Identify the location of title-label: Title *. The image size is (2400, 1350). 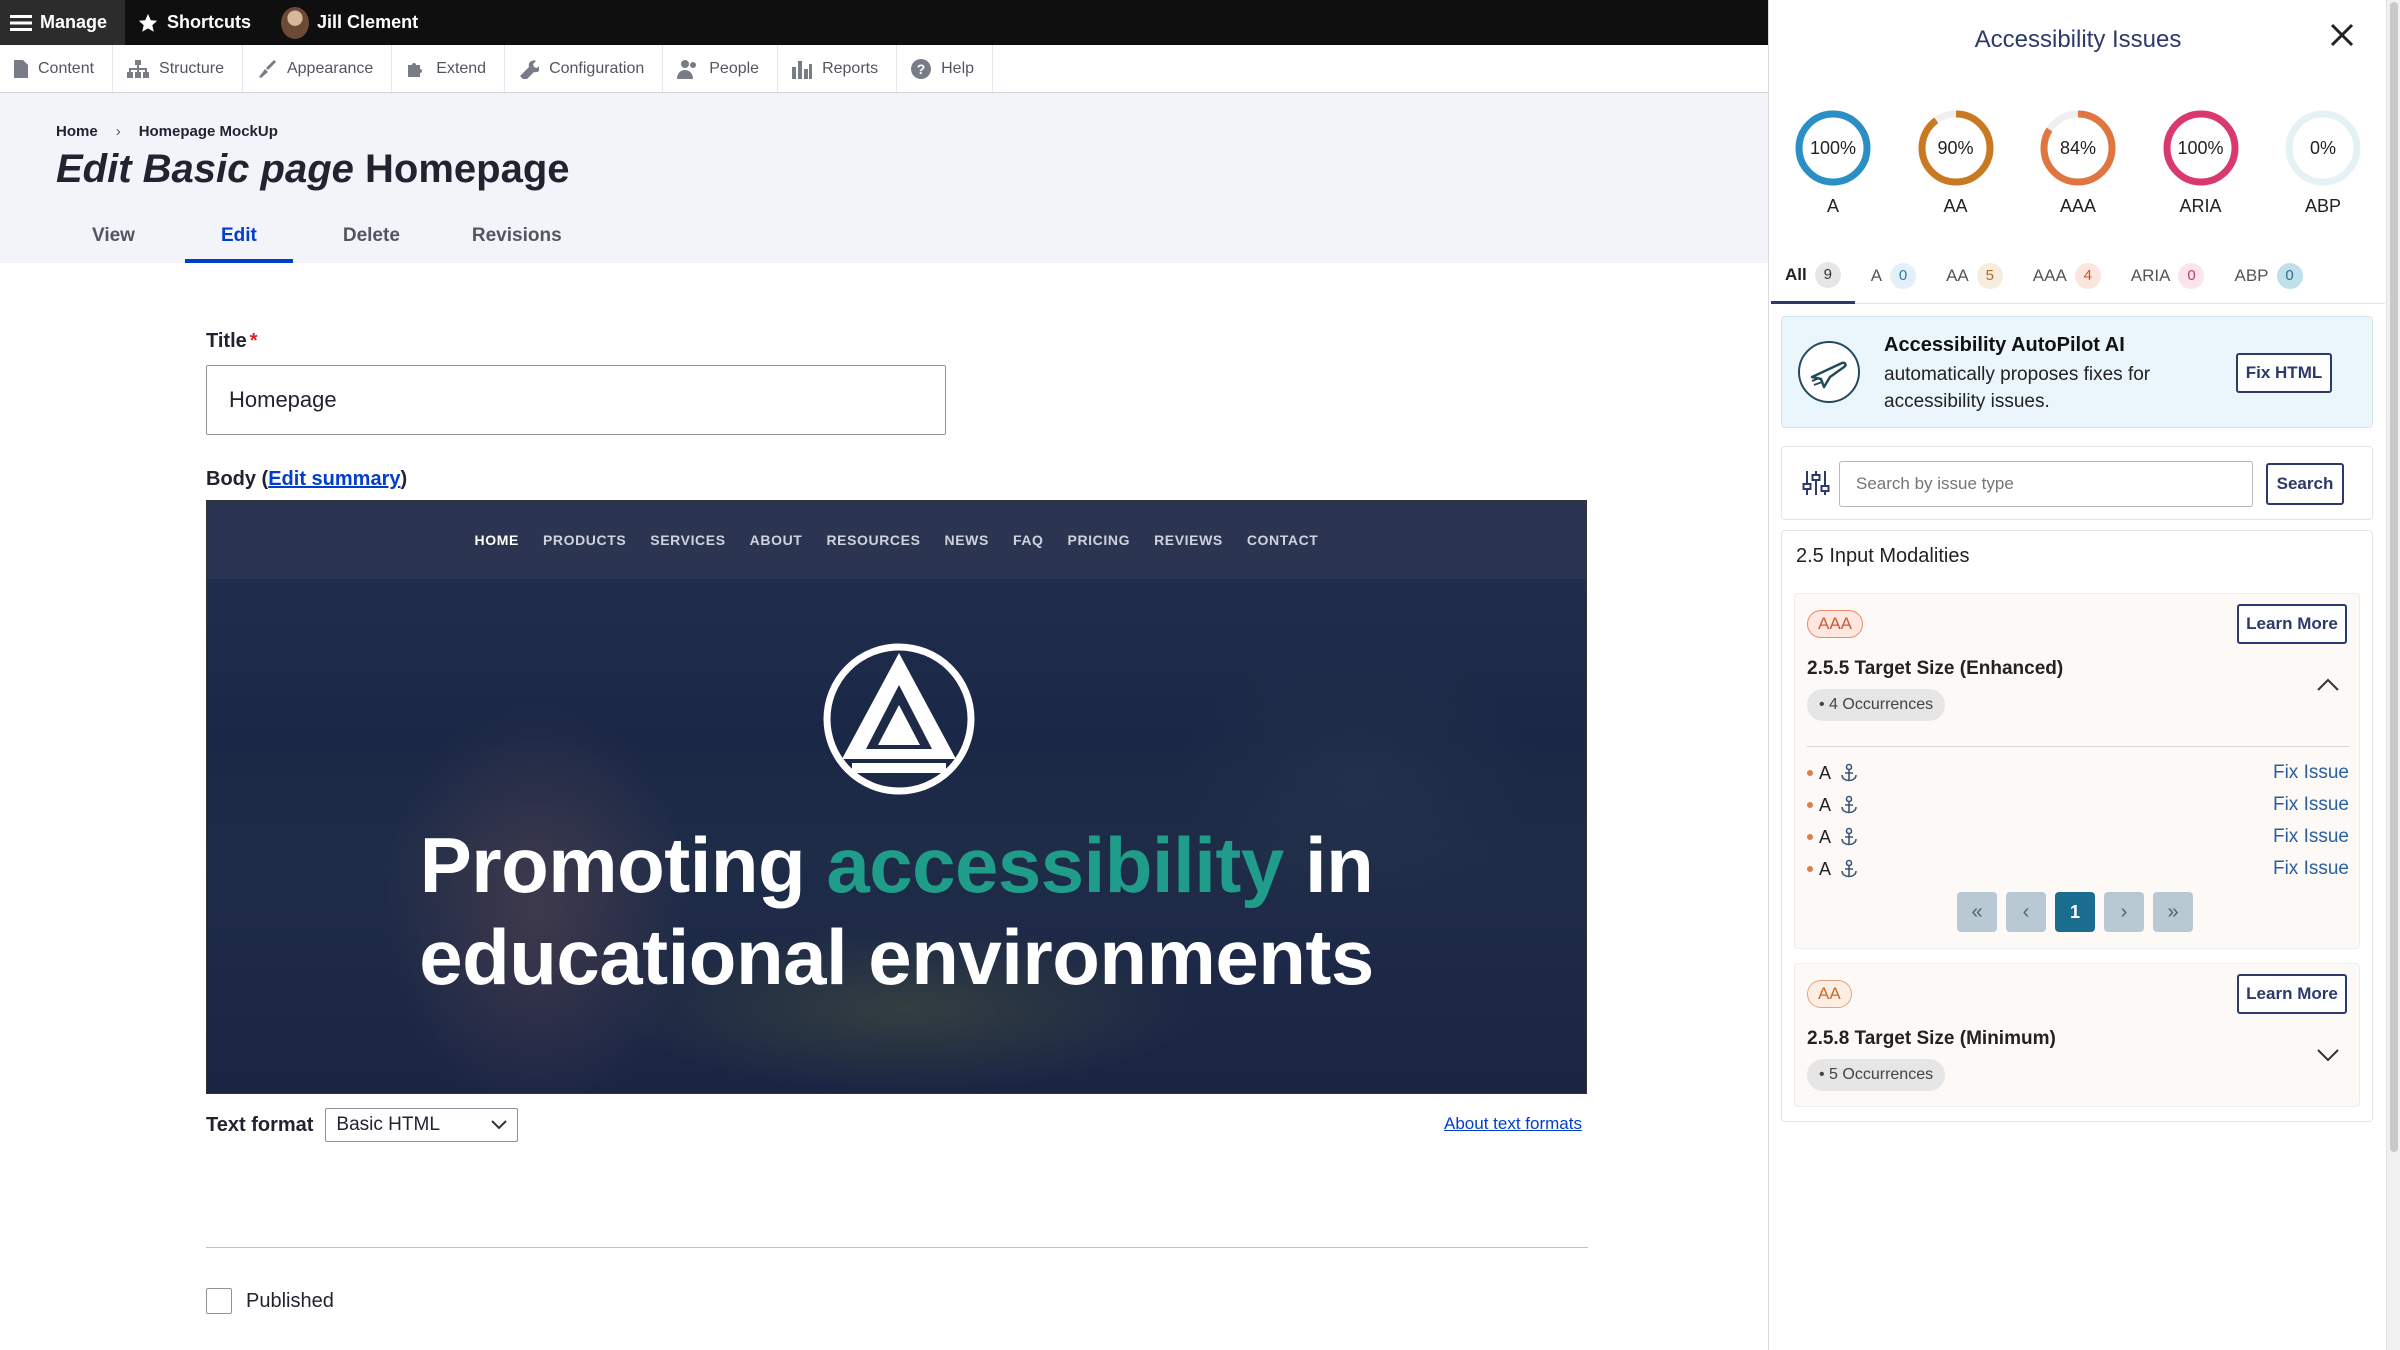
(232, 341).